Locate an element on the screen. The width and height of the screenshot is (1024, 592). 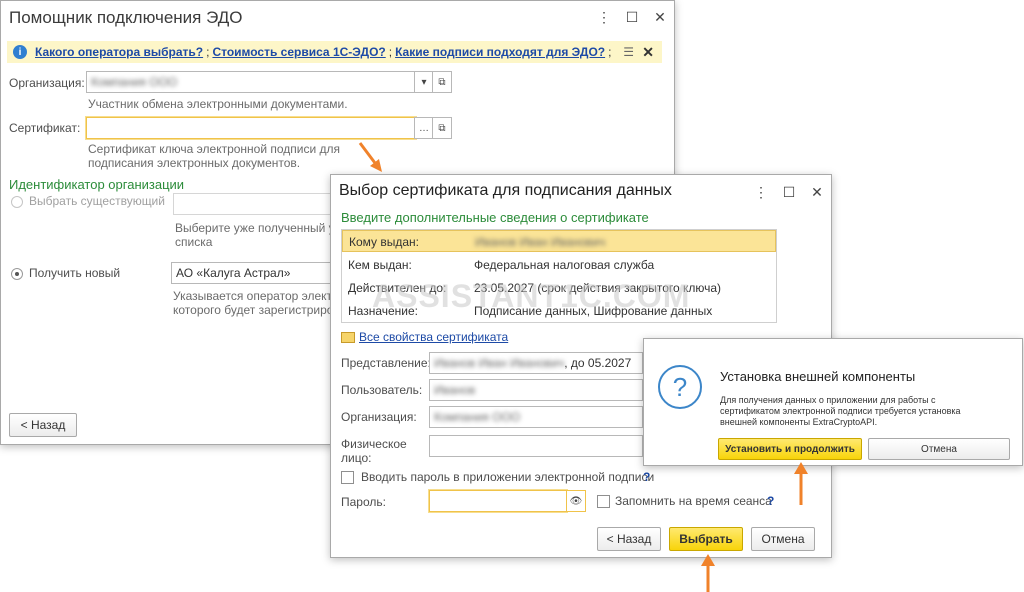
password-label: Пароль: is located at coordinates (363, 502).